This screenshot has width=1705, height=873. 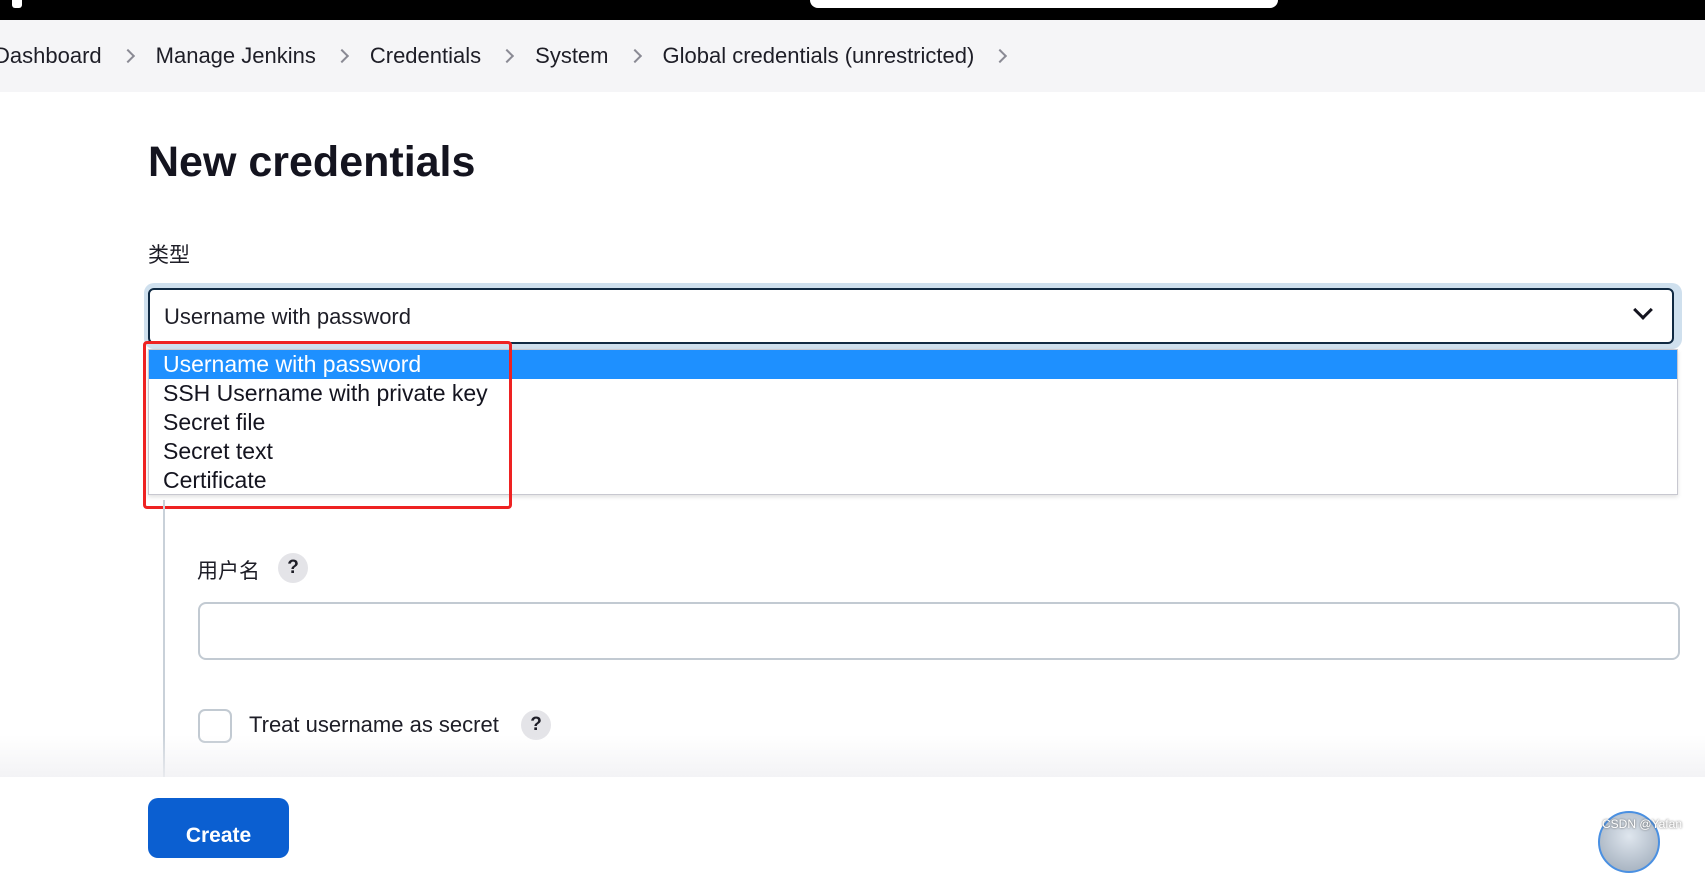 I want to click on help-icon: ?, so click(x=293, y=568).